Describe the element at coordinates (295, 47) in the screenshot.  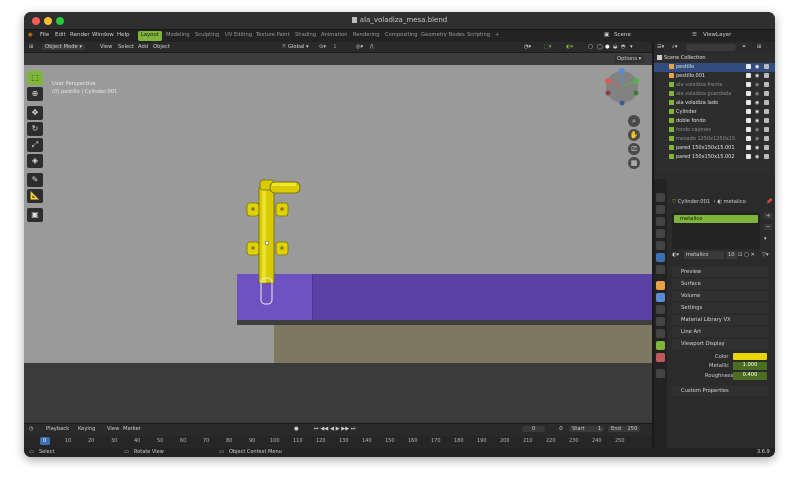
I see `transform-orientation-dropdown: ⤧ Global ▾` at that location.